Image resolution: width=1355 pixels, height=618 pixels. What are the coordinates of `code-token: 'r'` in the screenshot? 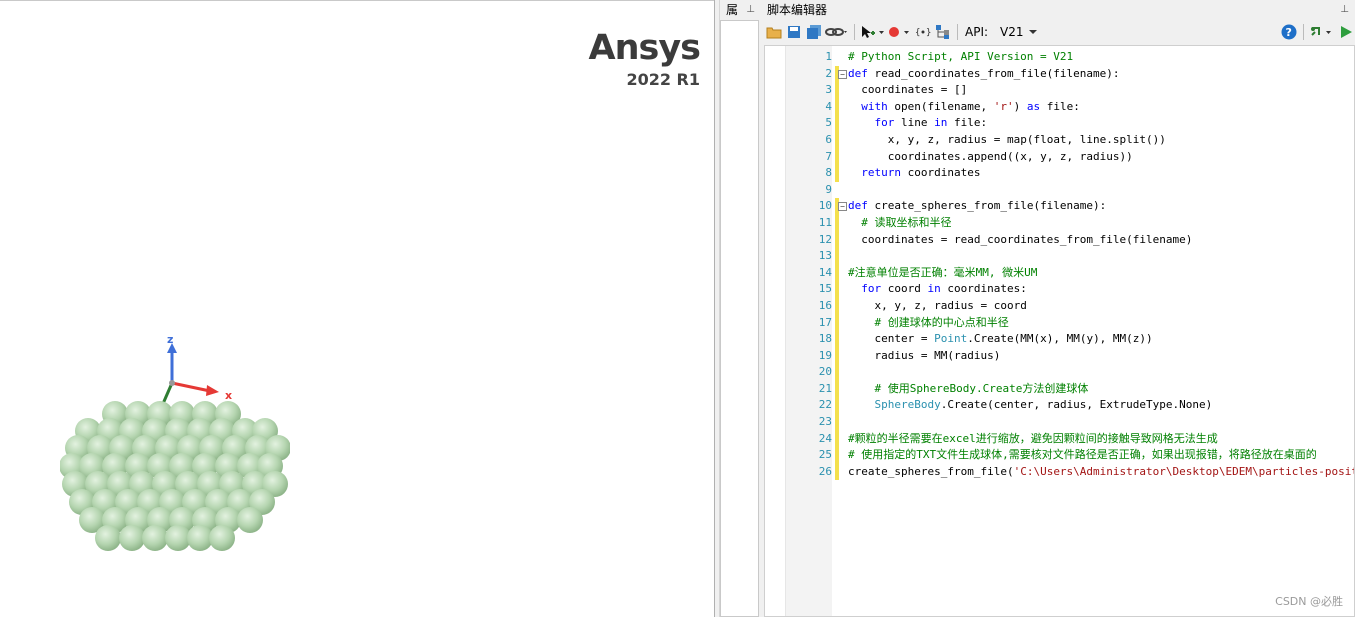 It's located at (1003, 106).